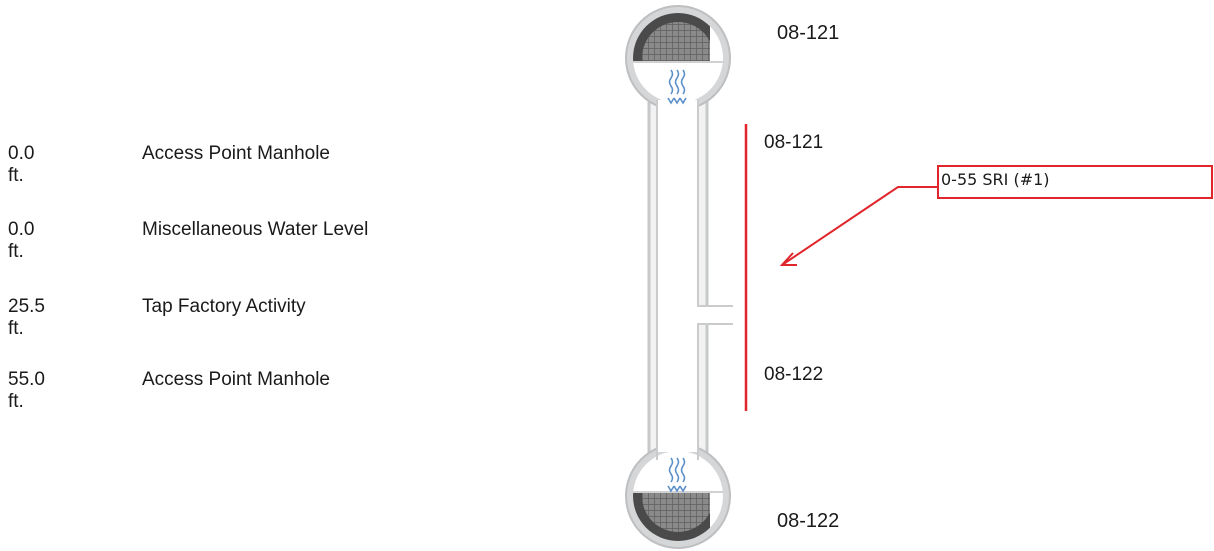  Describe the element at coordinates (808, 521) in the screenshot. I see `downstream-manhole-label: 08-122` at that location.